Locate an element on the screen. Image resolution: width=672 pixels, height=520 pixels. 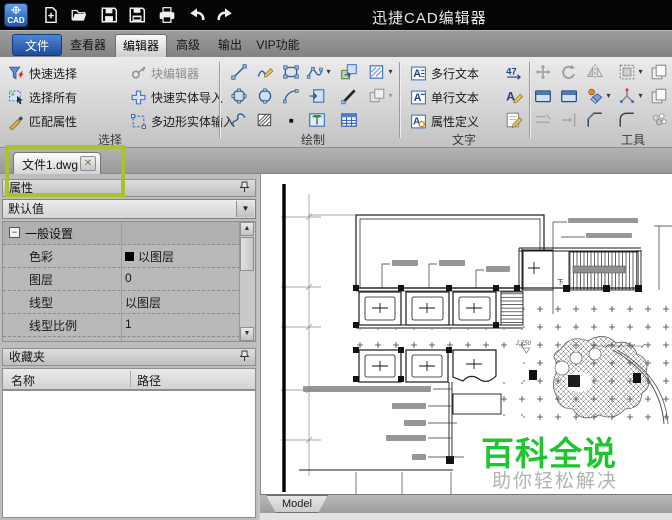
image-tool-button is located at coordinates (317, 120).